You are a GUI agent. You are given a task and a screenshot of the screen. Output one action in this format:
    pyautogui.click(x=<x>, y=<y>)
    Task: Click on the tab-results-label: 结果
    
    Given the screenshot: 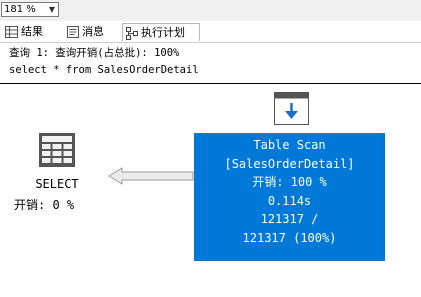 What is the action you would take?
    pyautogui.click(x=32, y=31)
    